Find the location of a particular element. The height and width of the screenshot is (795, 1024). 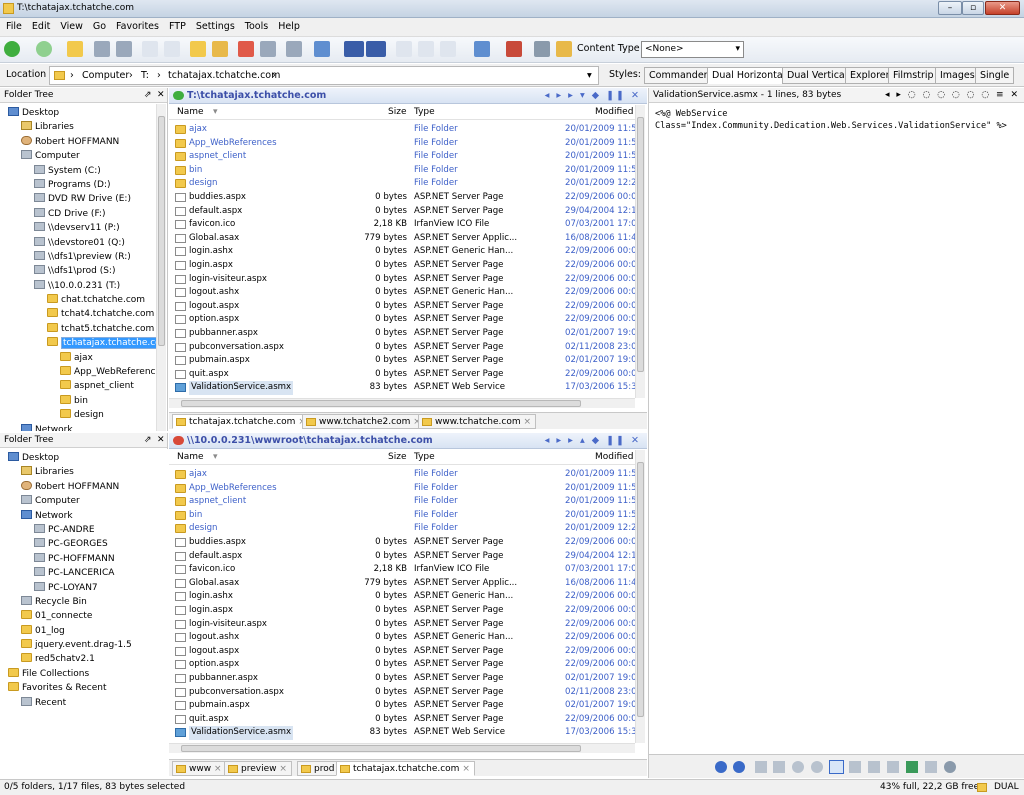

tree-item: red5chatv2.1 is located at coordinates (84, 659).